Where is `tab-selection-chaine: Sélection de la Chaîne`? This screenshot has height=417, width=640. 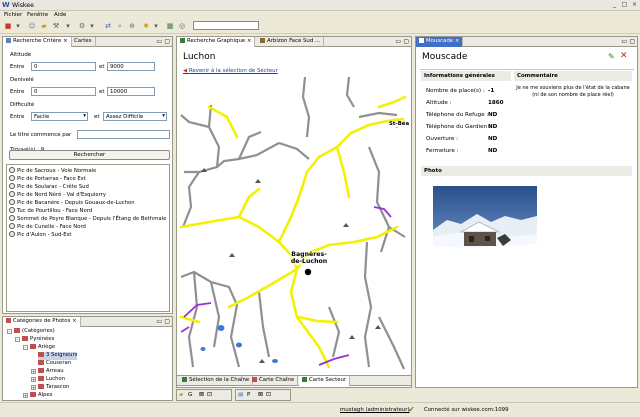 tab-selection-chaine: Sélection de la Chaîne is located at coordinates (216, 381).